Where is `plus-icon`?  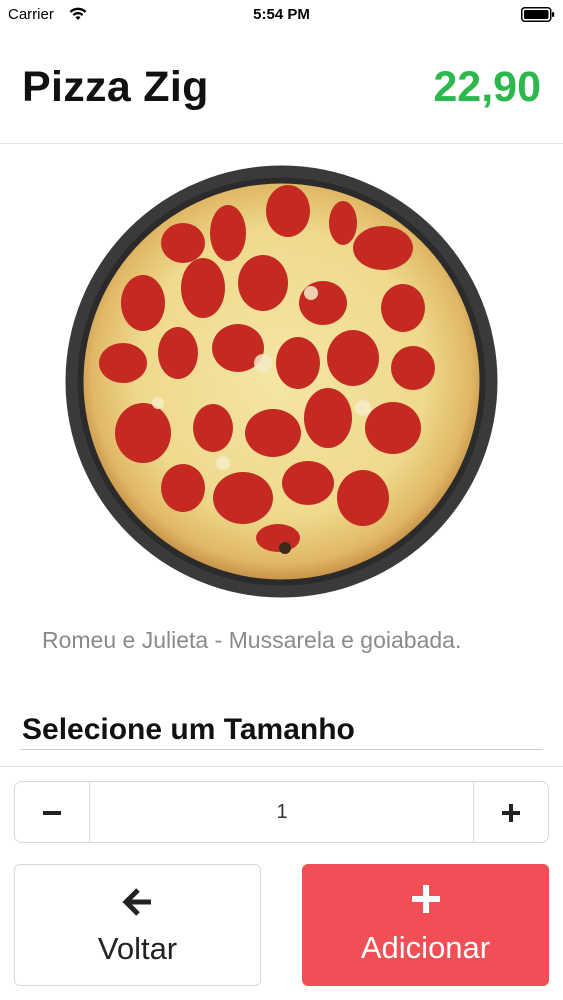 plus-icon is located at coordinates (425, 902).